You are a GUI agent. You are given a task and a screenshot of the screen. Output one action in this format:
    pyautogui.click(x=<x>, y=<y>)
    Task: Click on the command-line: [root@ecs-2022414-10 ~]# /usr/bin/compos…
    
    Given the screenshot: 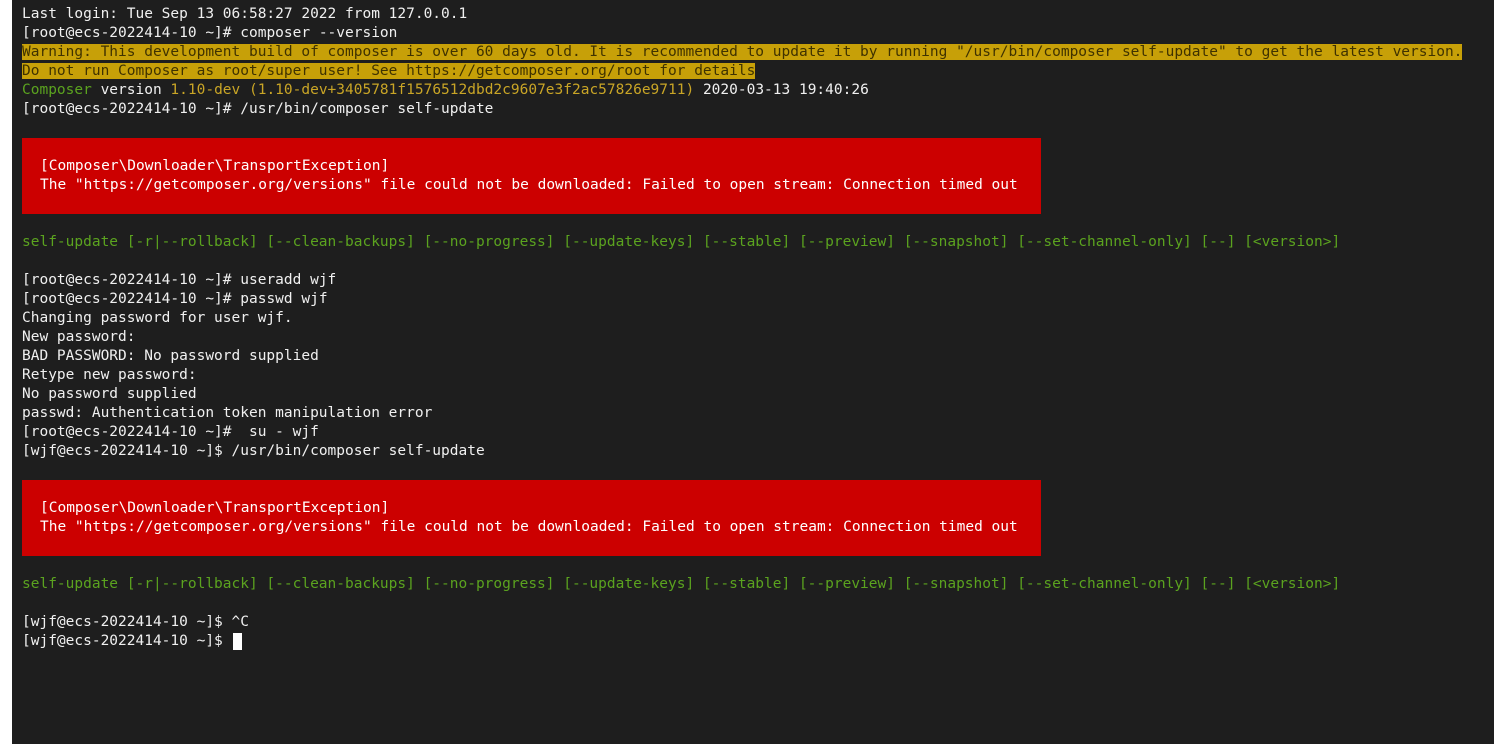 What is the action you would take?
    pyautogui.click(x=754, y=109)
    